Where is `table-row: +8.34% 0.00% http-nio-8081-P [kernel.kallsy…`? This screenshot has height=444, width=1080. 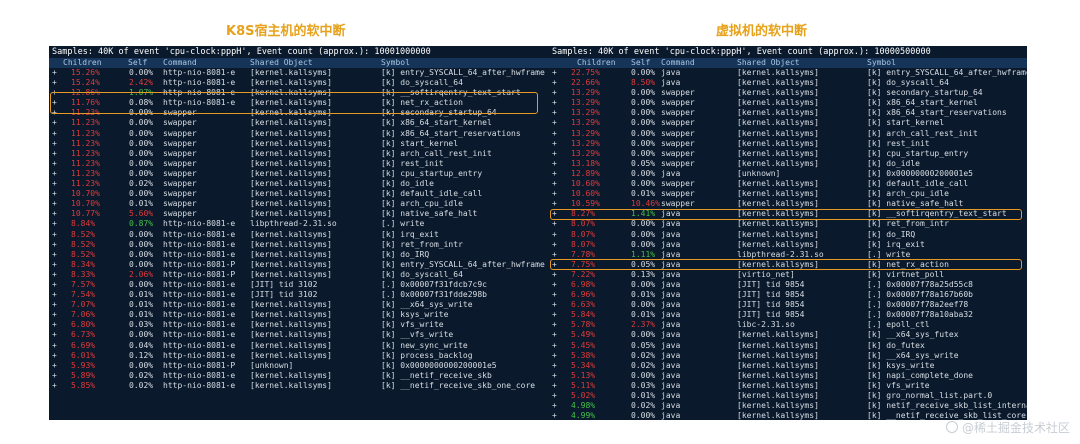
table-row: +8.34% 0.00% http-nio-8081-P [kernel.kallsy… is located at coordinates (299, 265).